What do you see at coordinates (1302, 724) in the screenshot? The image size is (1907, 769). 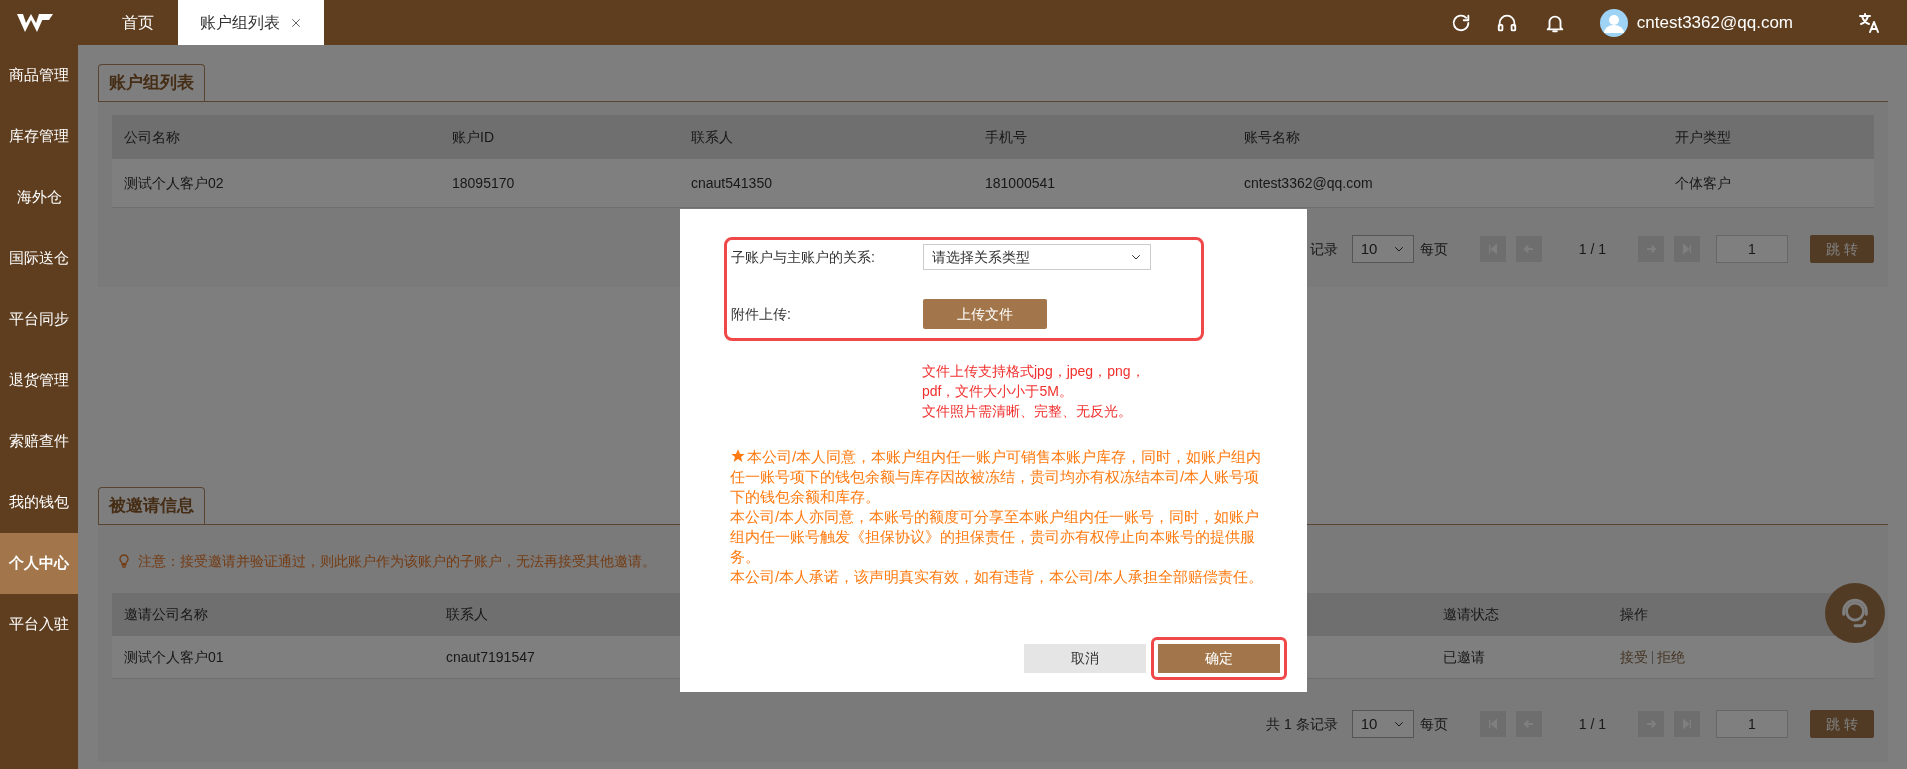 I see `record-count: 共 1 条记录` at bounding box center [1302, 724].